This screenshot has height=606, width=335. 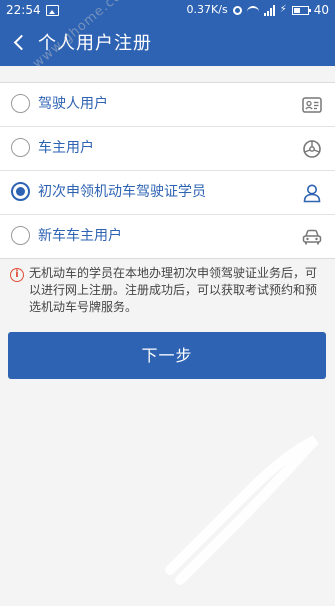 What do you see at coordinates (242, 510) in the screenshot?
I see `scribble-mark` at bounding box center [242, 510].